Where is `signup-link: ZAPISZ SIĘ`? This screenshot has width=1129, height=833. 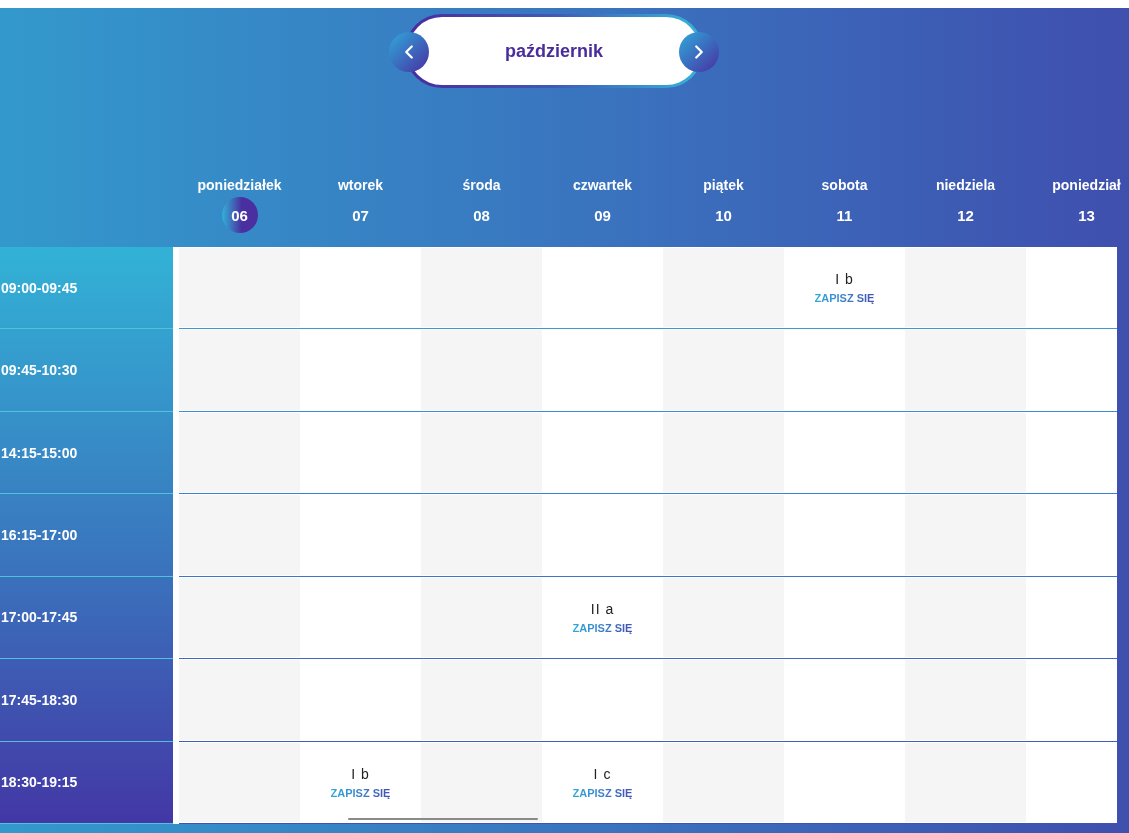
signup-link: ZAPISZ SIĘ is located at coordinates (844, 298).